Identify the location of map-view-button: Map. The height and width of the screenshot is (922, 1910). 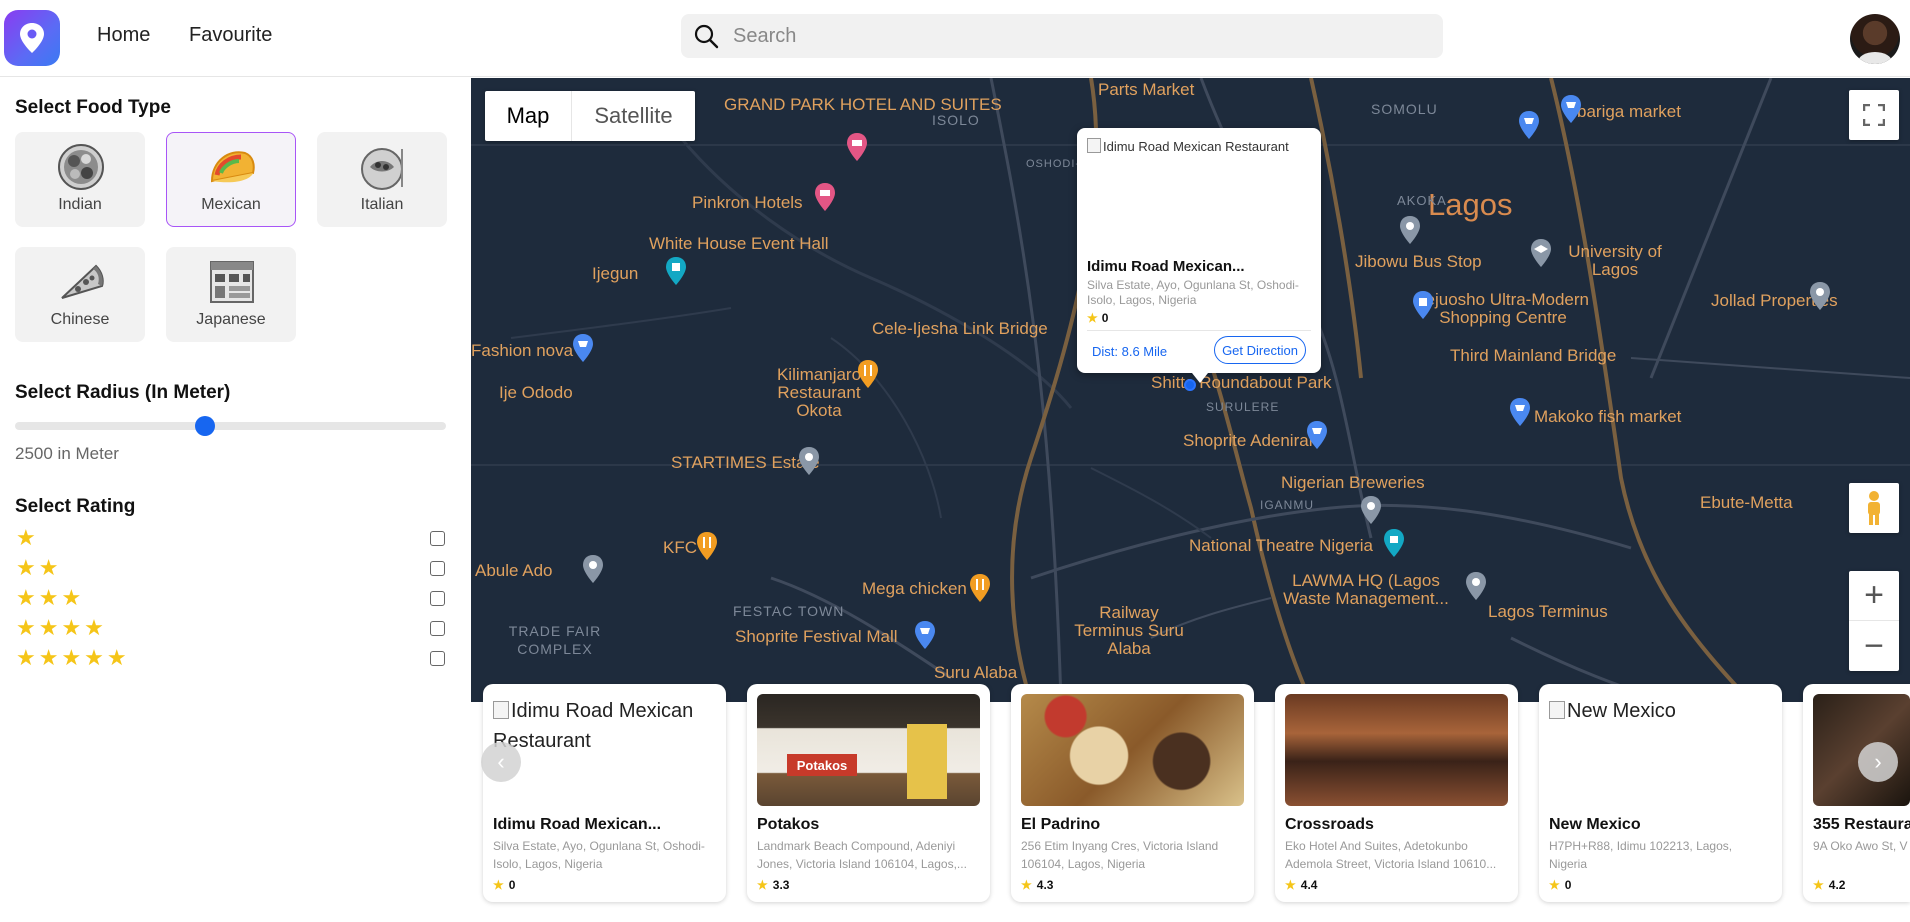
(528, 116).